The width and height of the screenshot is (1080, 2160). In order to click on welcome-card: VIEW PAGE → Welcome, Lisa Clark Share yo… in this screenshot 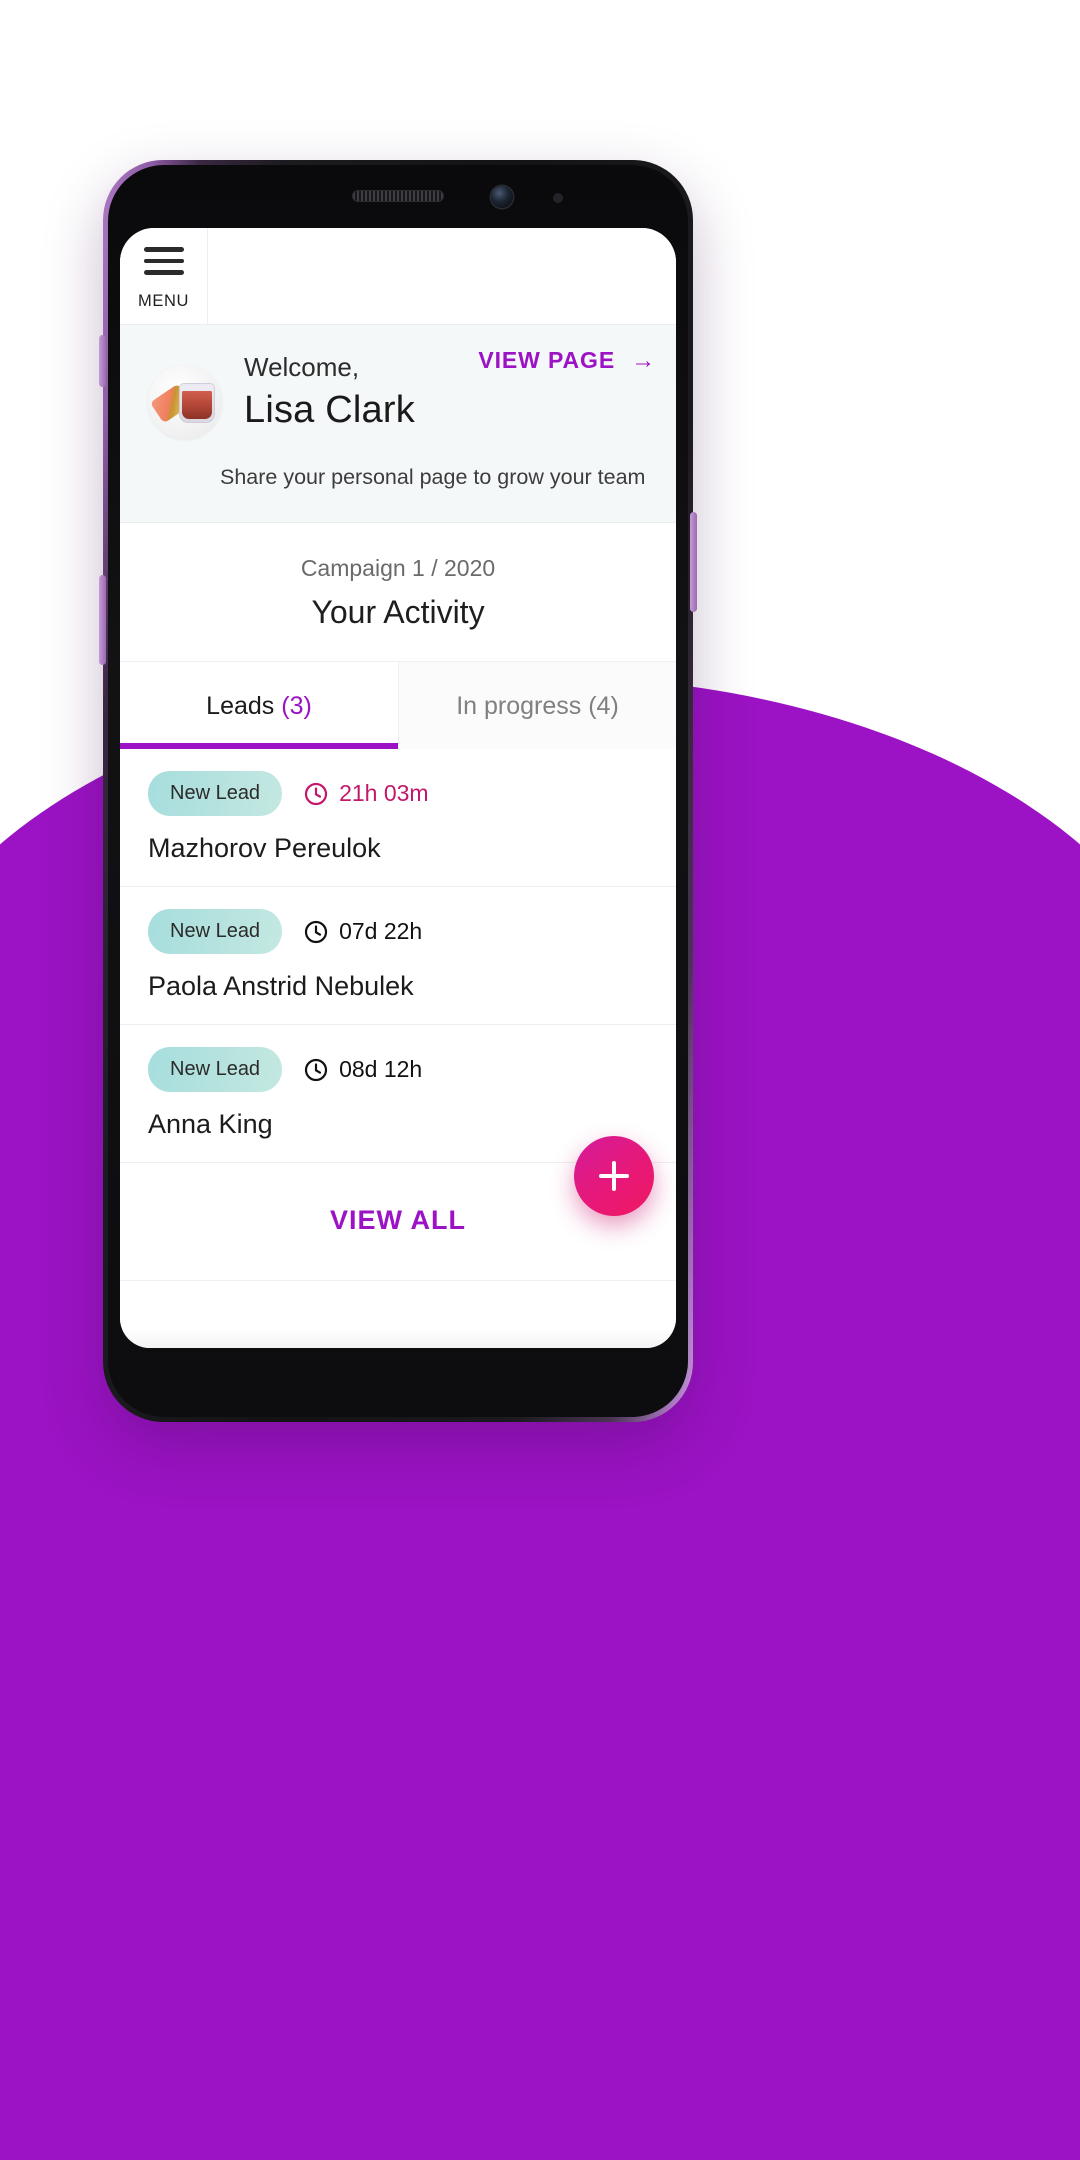, I will do `click(398, 424)`.